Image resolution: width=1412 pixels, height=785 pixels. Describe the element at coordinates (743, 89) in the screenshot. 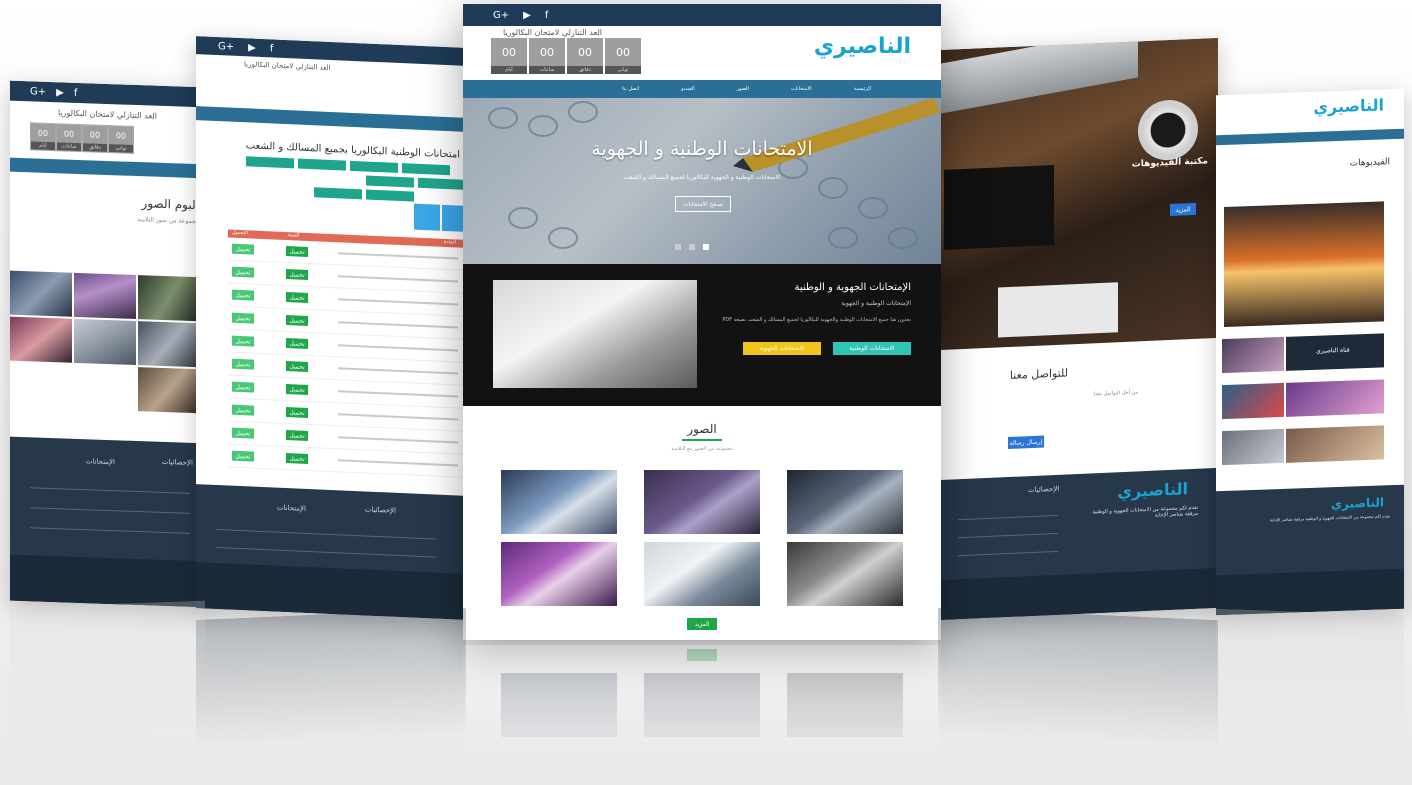

I see `nav-item-photos: الصور` at that location.